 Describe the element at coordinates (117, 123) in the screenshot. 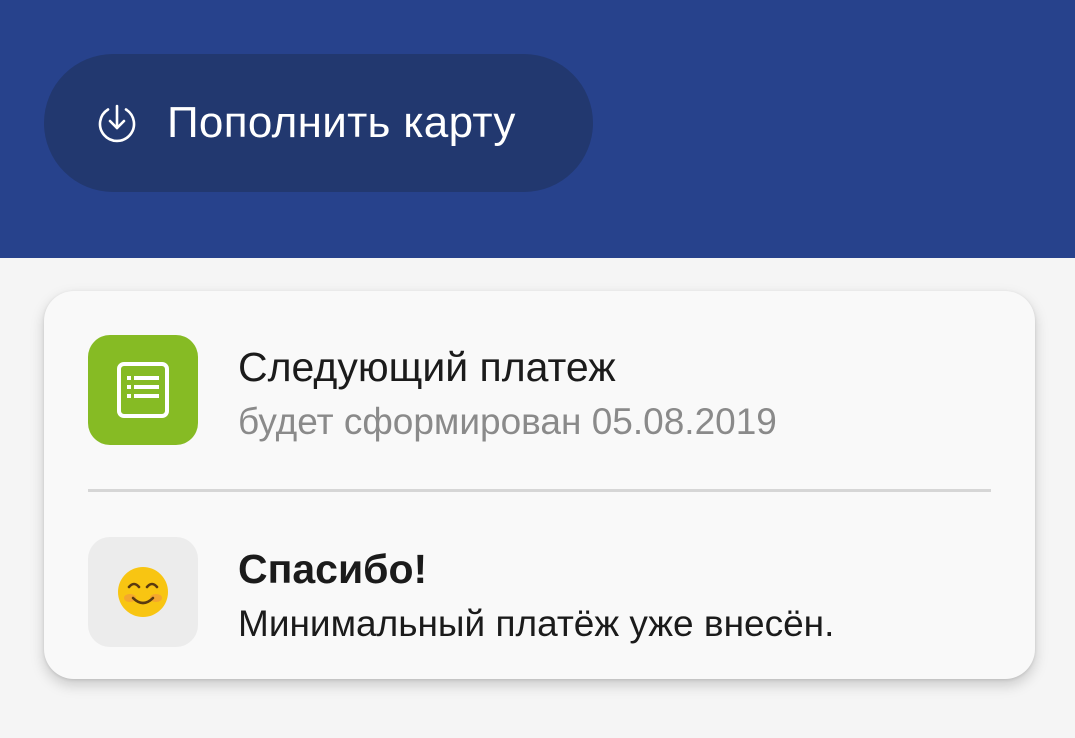

I see `download-circle-icon` at that location.